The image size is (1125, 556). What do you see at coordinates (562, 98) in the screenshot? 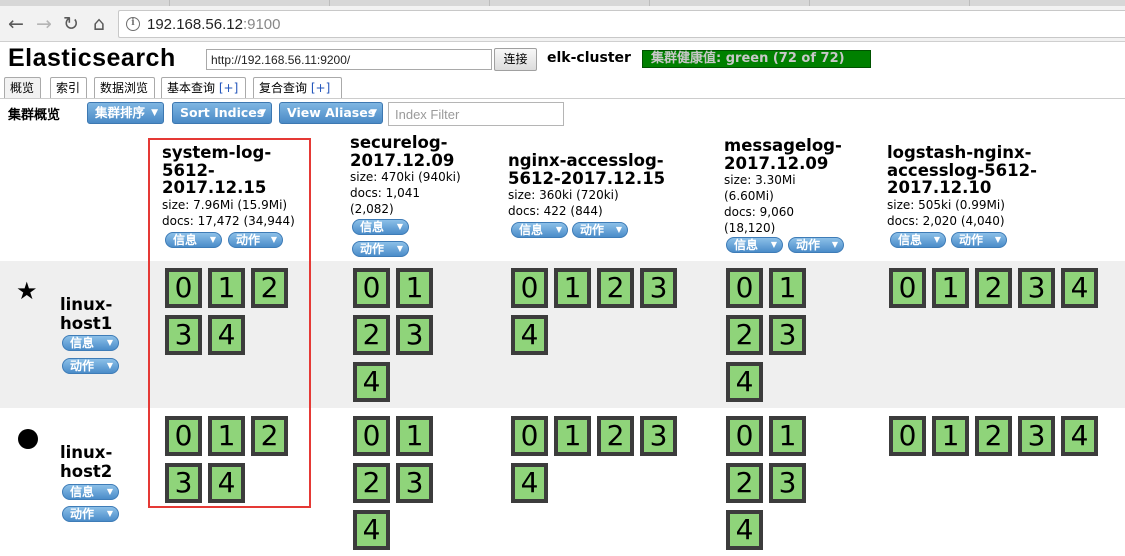
I see `tab-divider` at bounding box center [562, 98].